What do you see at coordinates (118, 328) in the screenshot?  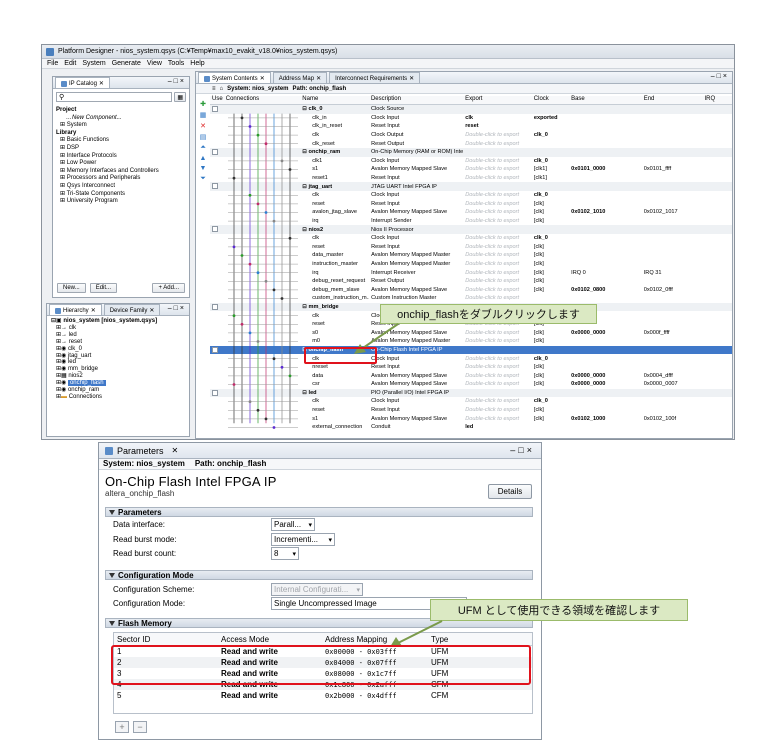 I see `hierarchy-item: ⊞→ clk` at bounding box center [118, 328].